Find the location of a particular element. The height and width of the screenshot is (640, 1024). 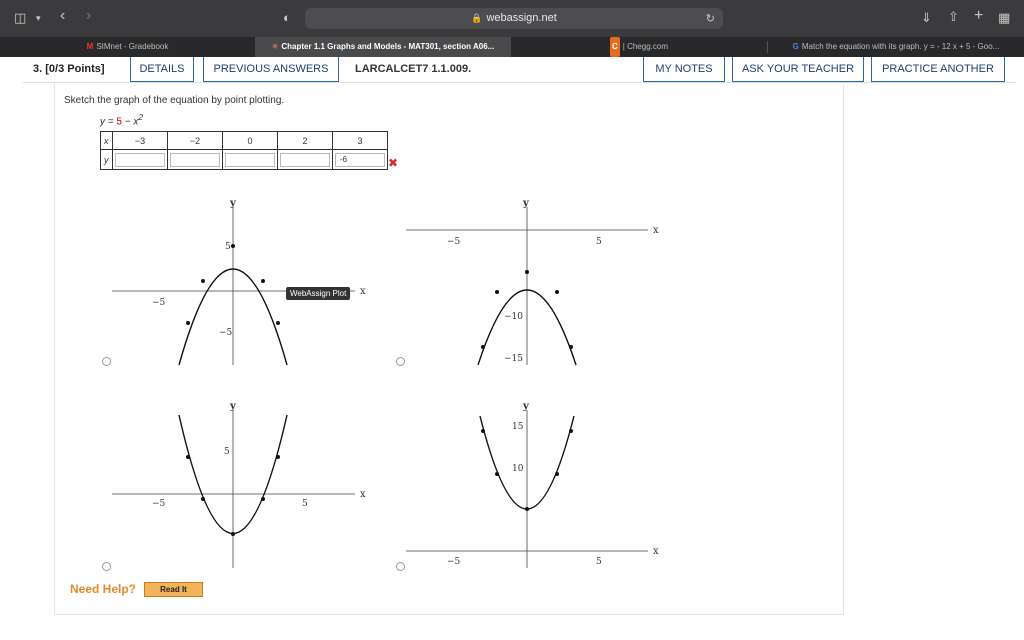

address-bar: 🔒 webassign.net ↻ is located at coordinates (514, 18).